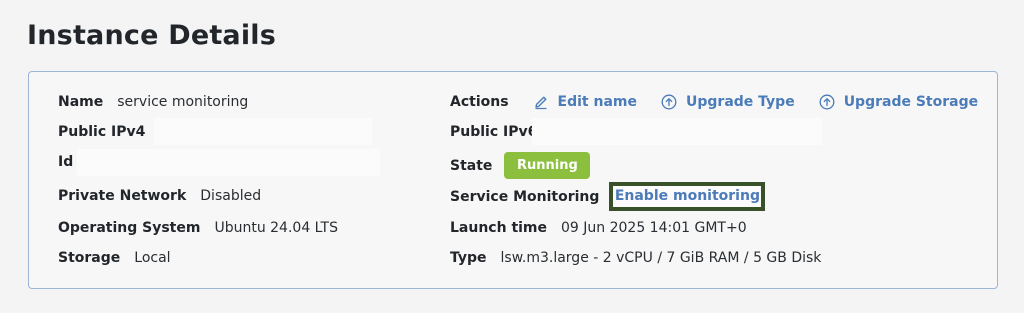 The height and width of the screenshot is (313, 1024). I want to click on private-network-label: Private Network, so click(122, 196).